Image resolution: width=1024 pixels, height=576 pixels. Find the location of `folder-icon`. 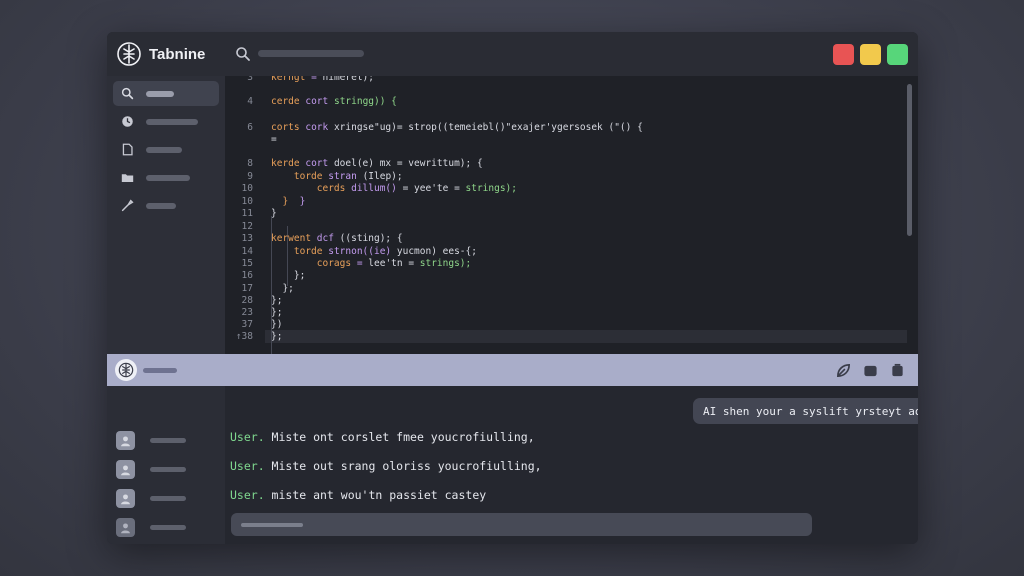

folder-icon is located at coordinates (870, 370).